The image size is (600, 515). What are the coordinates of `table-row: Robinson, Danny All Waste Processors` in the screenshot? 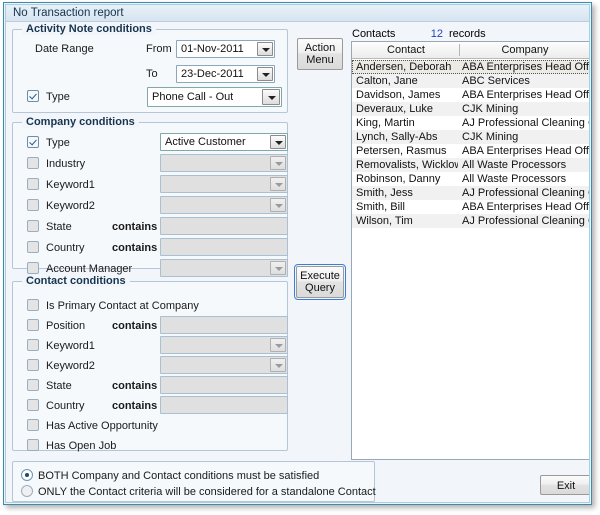 It's located at (470, 179).